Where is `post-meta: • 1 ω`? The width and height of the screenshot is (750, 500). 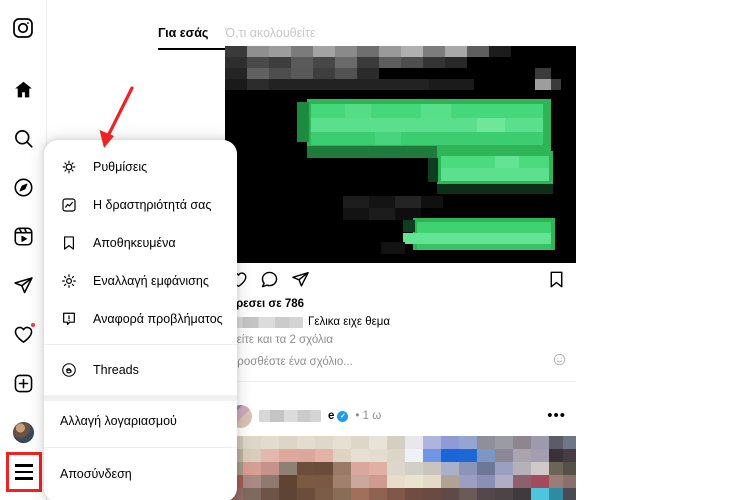 post-meta: • 1 ω is located at coordinates (368, 416).